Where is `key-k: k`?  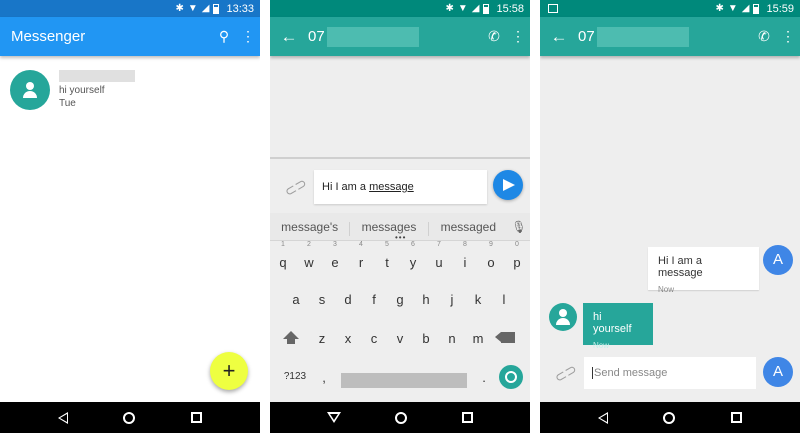 key-k: k is located at coordinates (478, 299).